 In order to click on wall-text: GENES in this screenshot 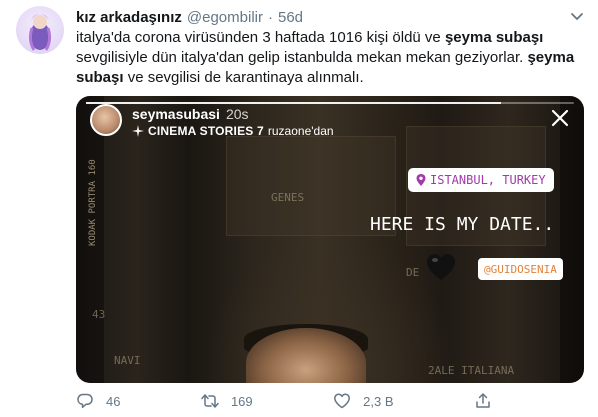, I will do `click(288, 197)`.